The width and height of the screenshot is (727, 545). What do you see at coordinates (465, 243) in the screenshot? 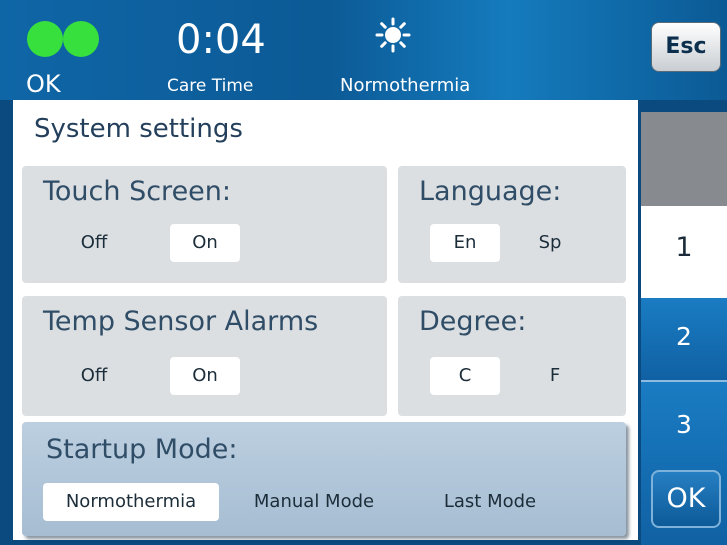
I see `language-en-option: En` at bounding box center [465, 243].